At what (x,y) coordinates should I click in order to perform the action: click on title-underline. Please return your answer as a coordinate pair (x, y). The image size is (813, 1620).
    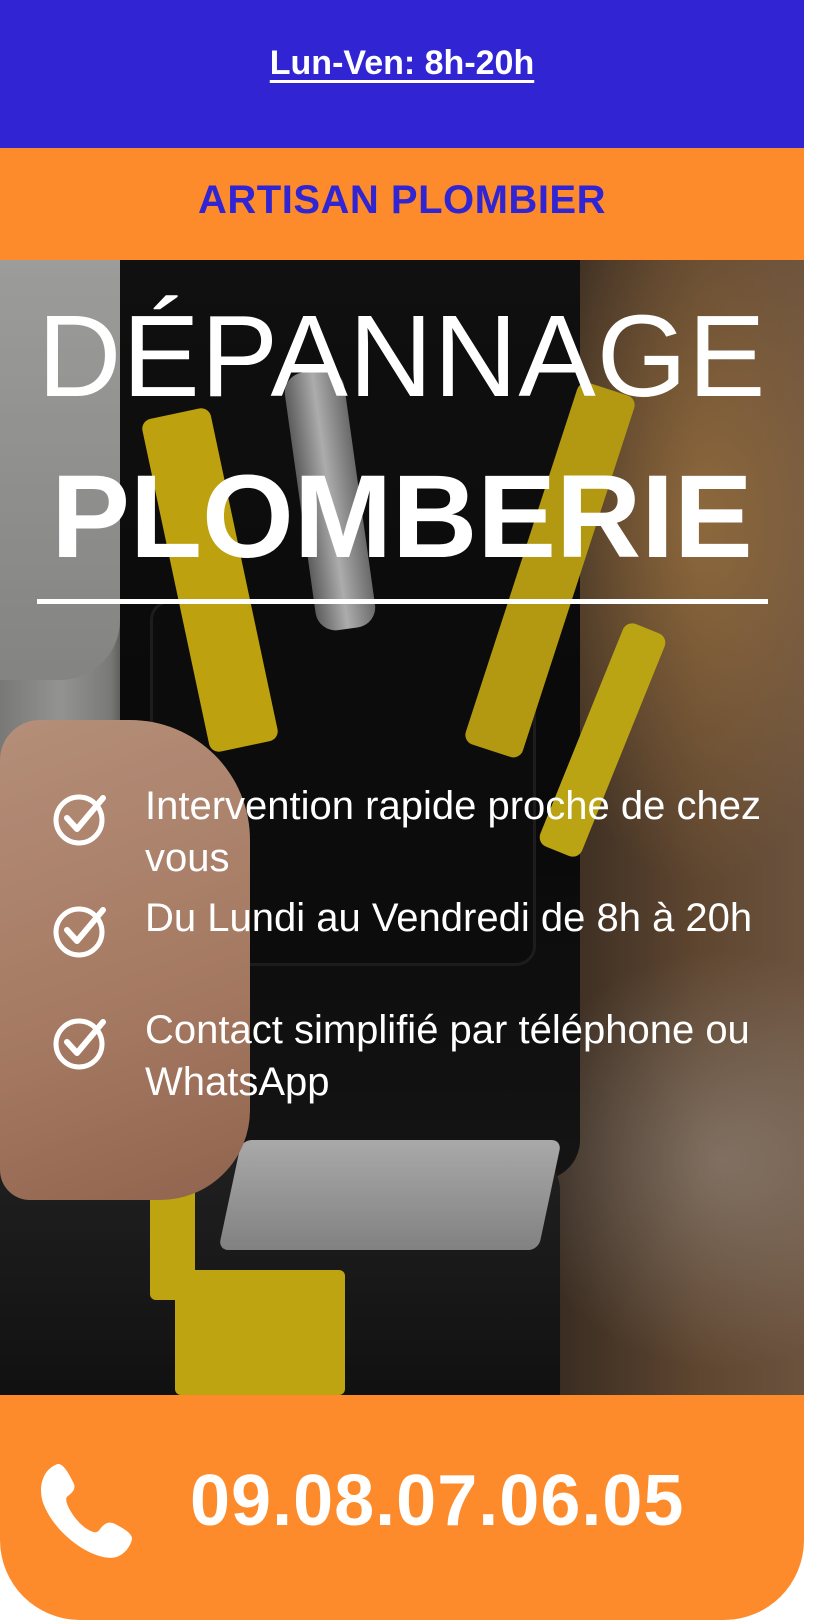
    Looking at the image, I should click on (402, 601).